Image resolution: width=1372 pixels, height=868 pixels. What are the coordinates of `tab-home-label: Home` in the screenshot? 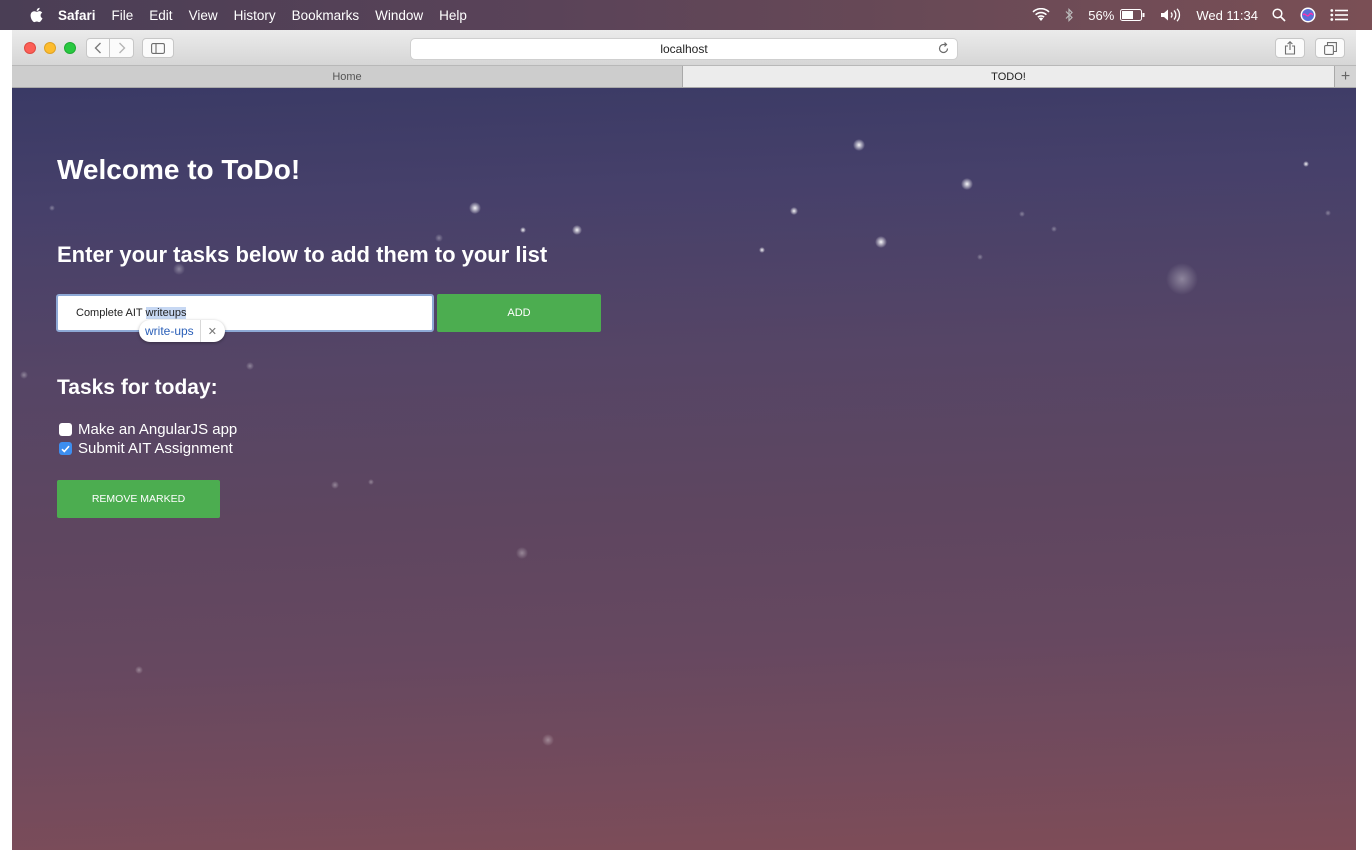 It's located at (347, 76).